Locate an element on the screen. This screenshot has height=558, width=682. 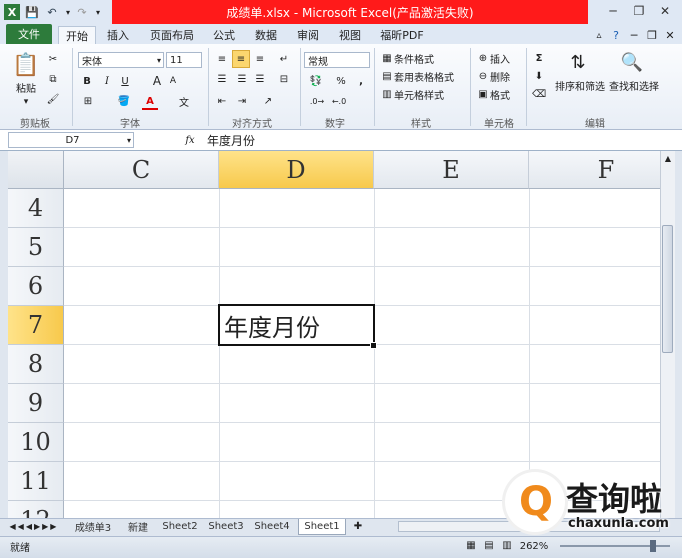
delete-cells-button: 删除 is located at coordinates (505, 76).